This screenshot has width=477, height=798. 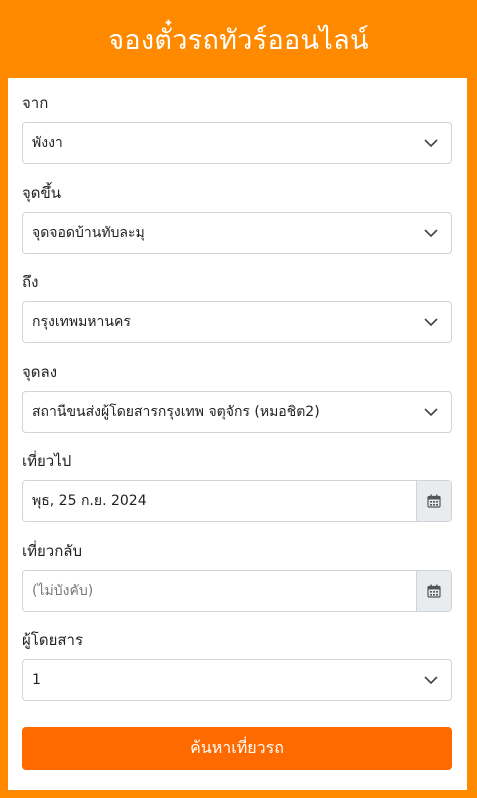 I want to click on pickup-select: จุดจอดบ้านทับละมุ, so click(x=237, y=233).